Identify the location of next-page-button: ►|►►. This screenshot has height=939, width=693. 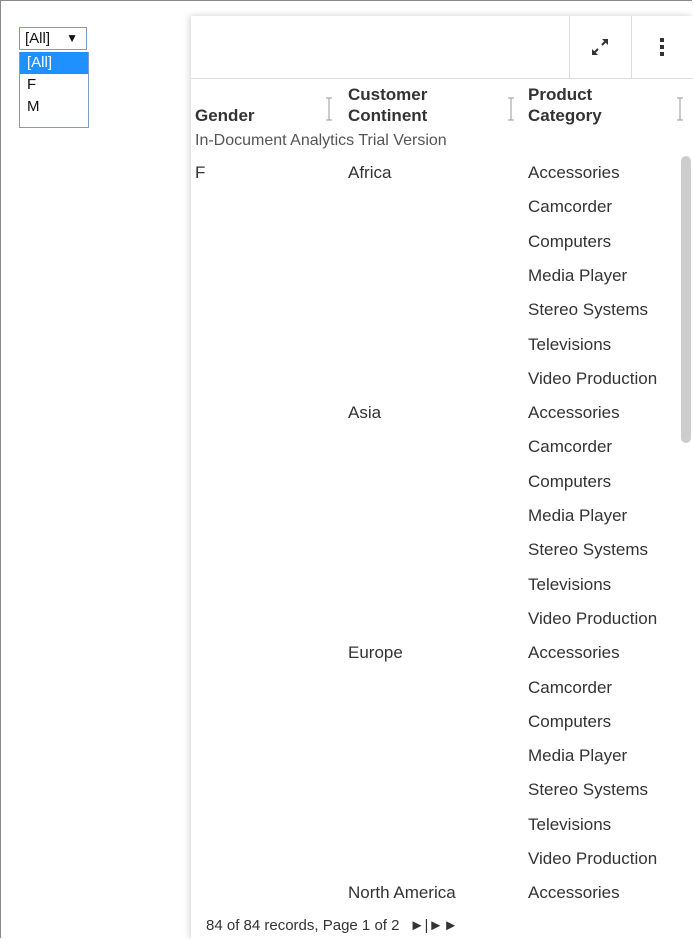
(434, 925).